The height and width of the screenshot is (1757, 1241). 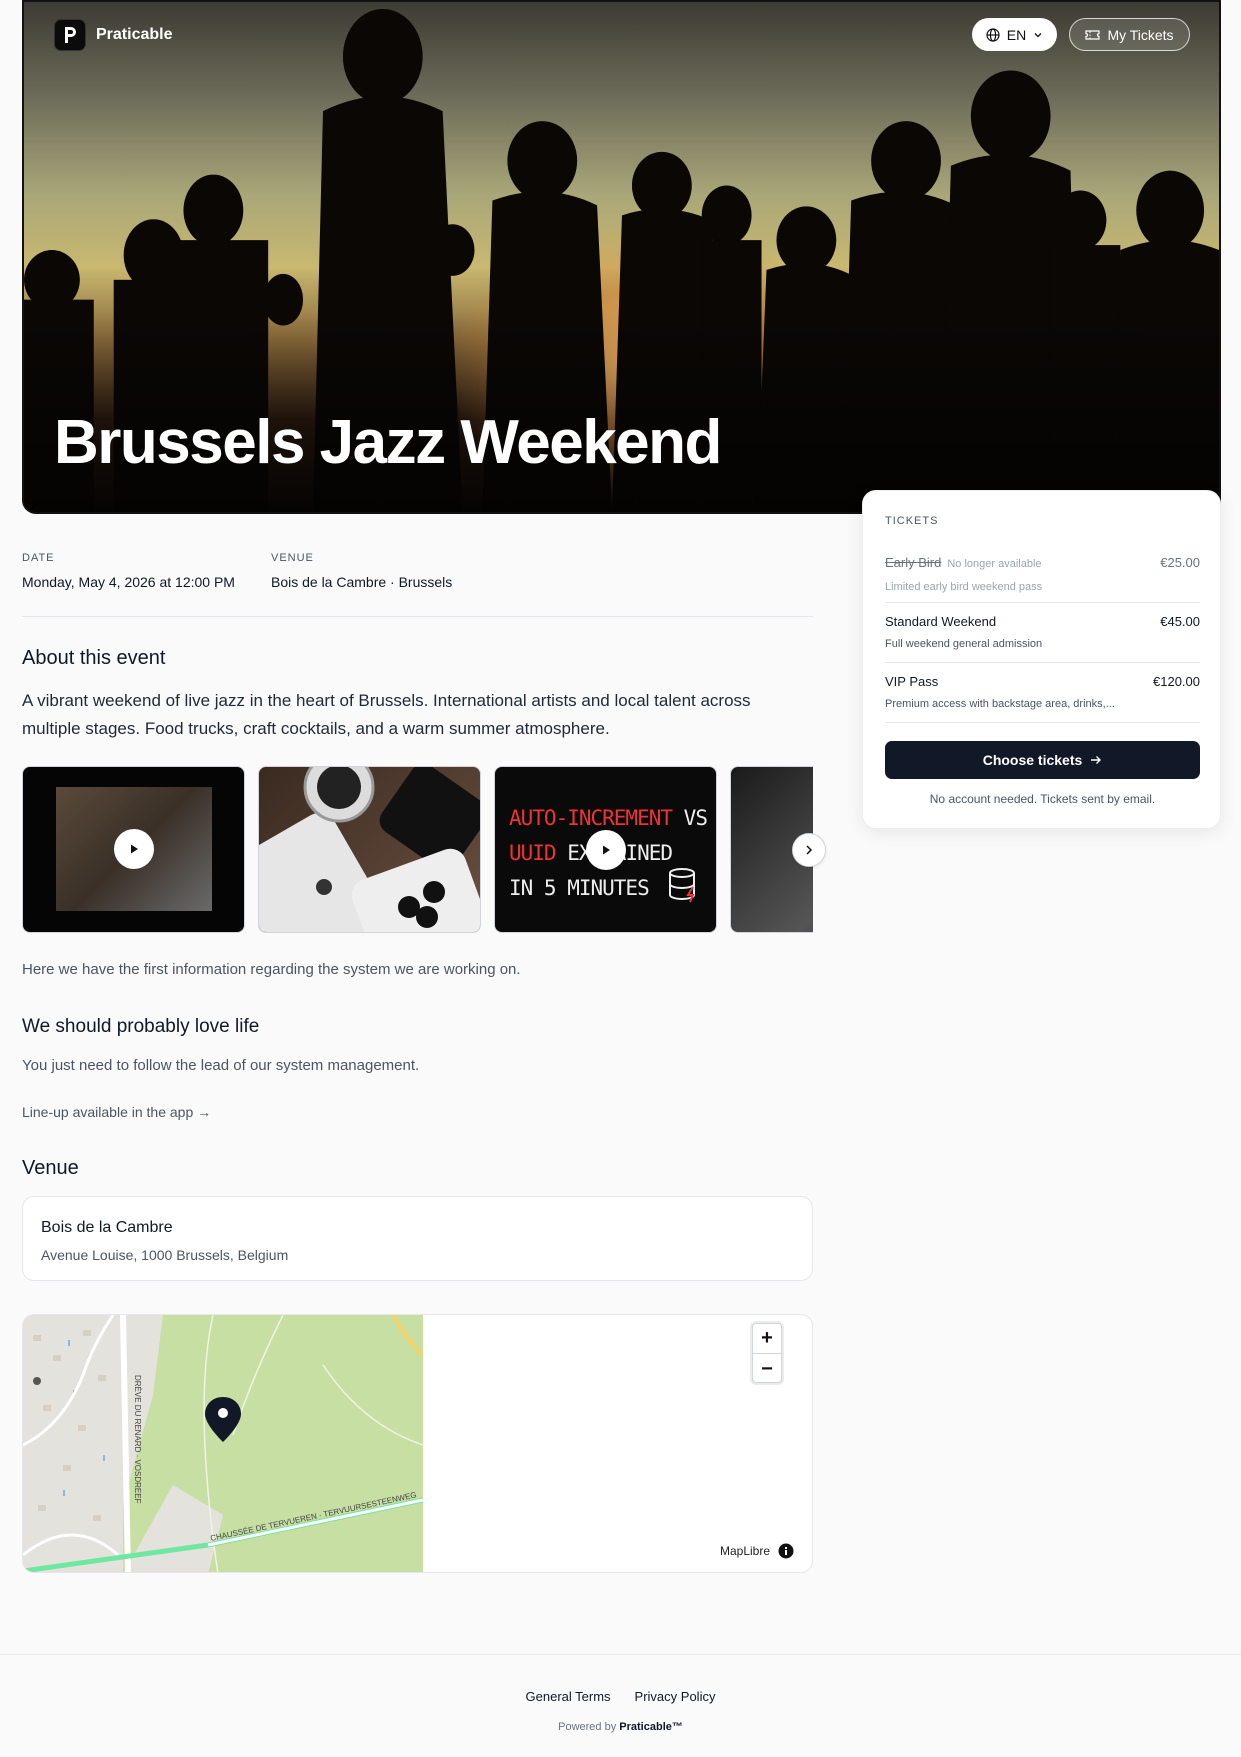 What do you see at coordinates (361, 571) in the screenshot?
I see `venue-block: VENUE Bois de la Cambre · Brussels` at bounding box center [361, 571].